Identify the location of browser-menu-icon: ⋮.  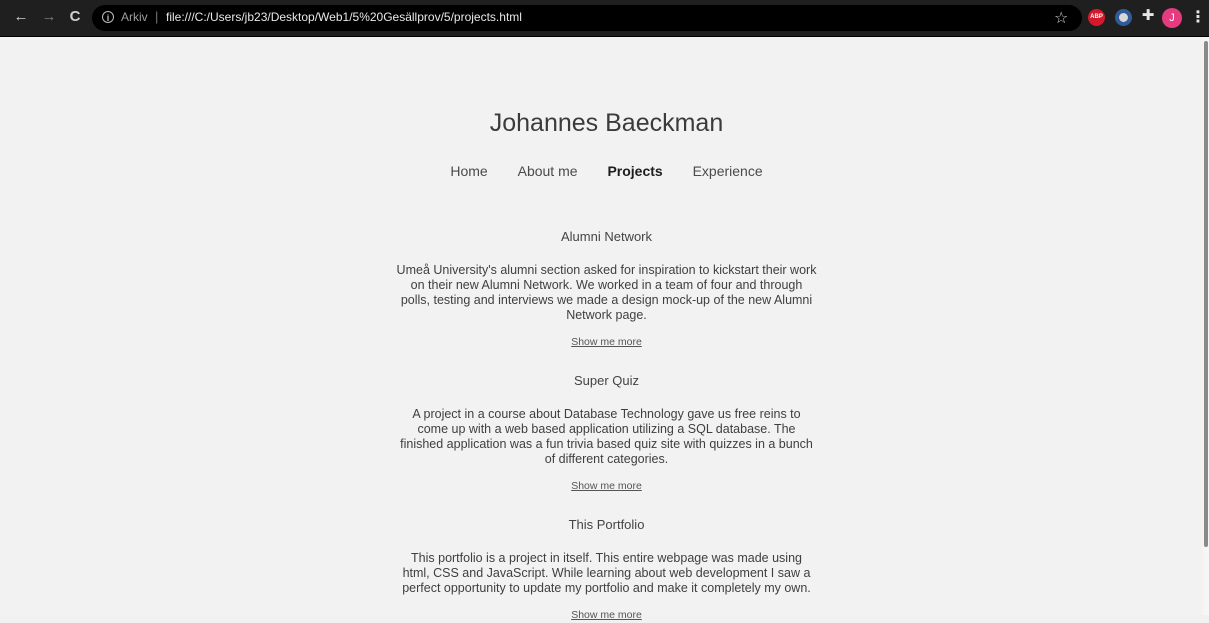
(1198, 18).